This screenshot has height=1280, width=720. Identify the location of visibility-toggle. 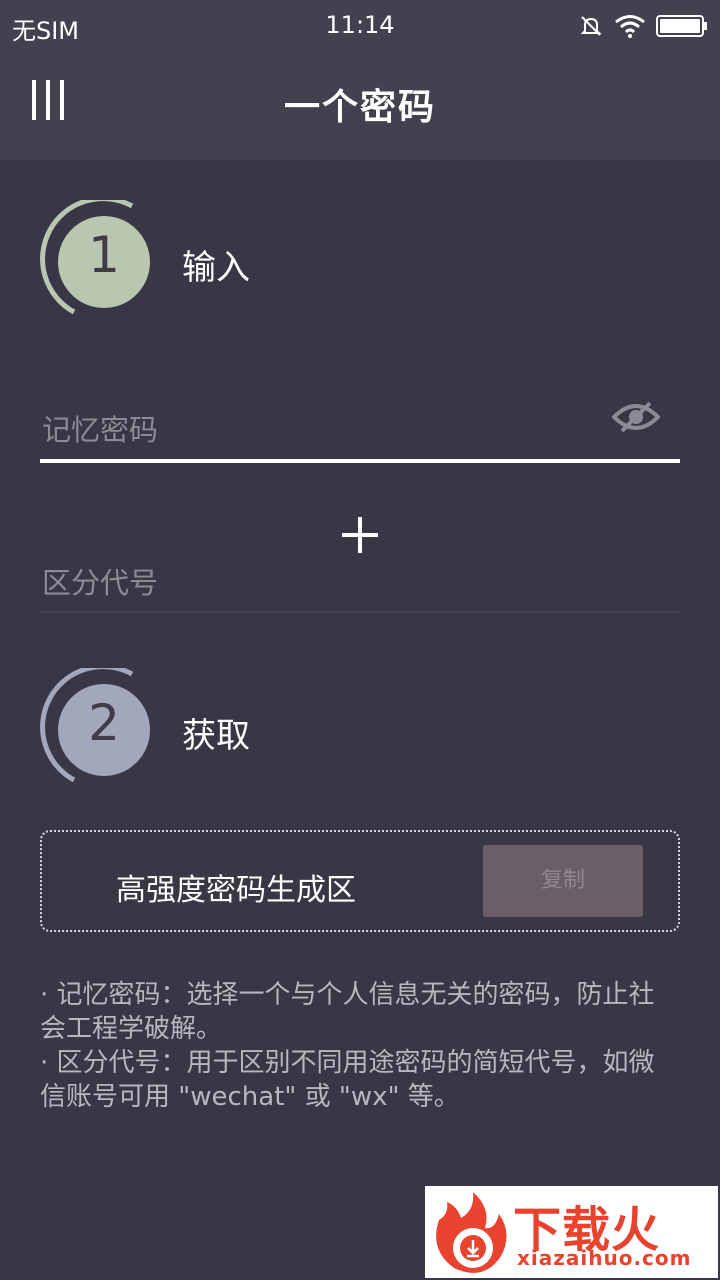
(636, 417).